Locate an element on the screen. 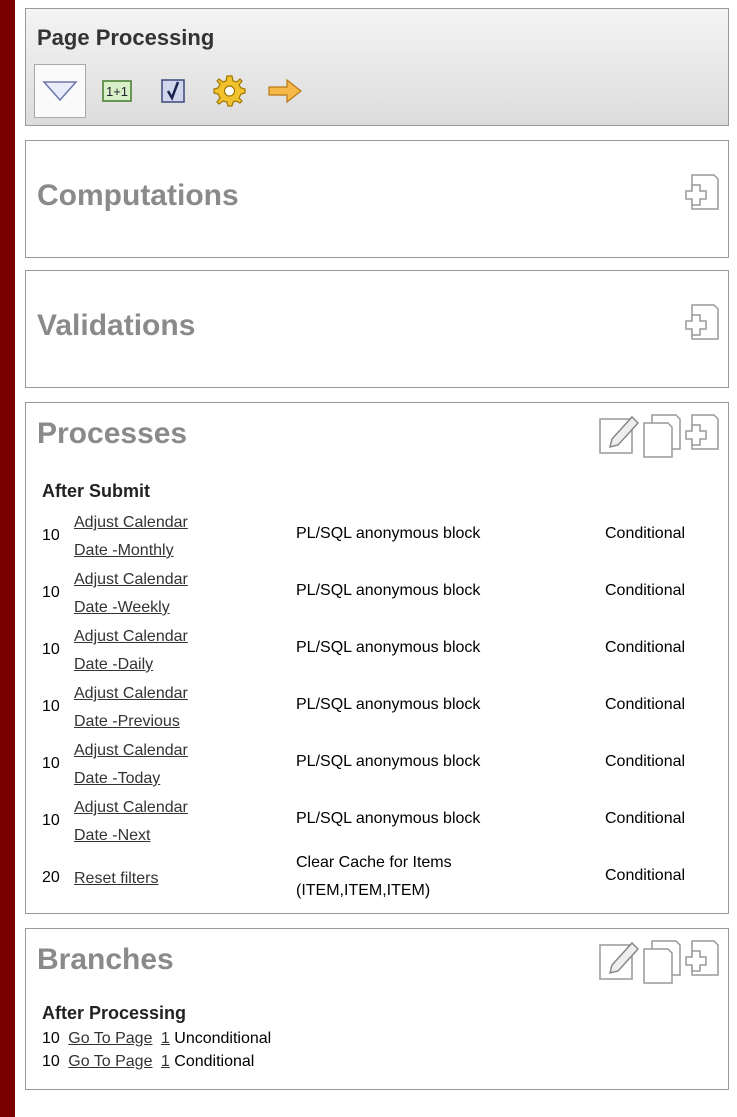 This screenshot has height=1117, width=737. process-link: Adjust Calendar Date -Weekly is located at coordinates (131, 593).